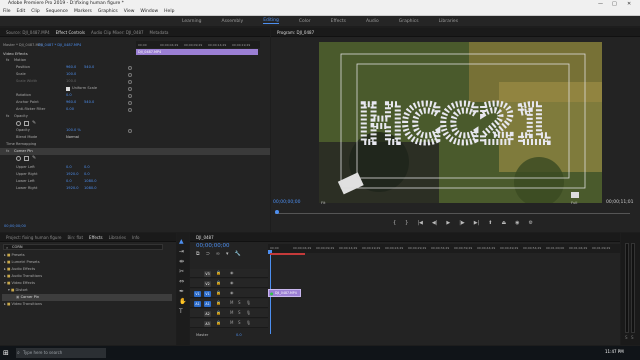 The image size is (640, 360). What do you see at coordinates (205, 237) in the screenshot?
I see `tab-sequence: DJI_0487` at bounding box center [205, 237].